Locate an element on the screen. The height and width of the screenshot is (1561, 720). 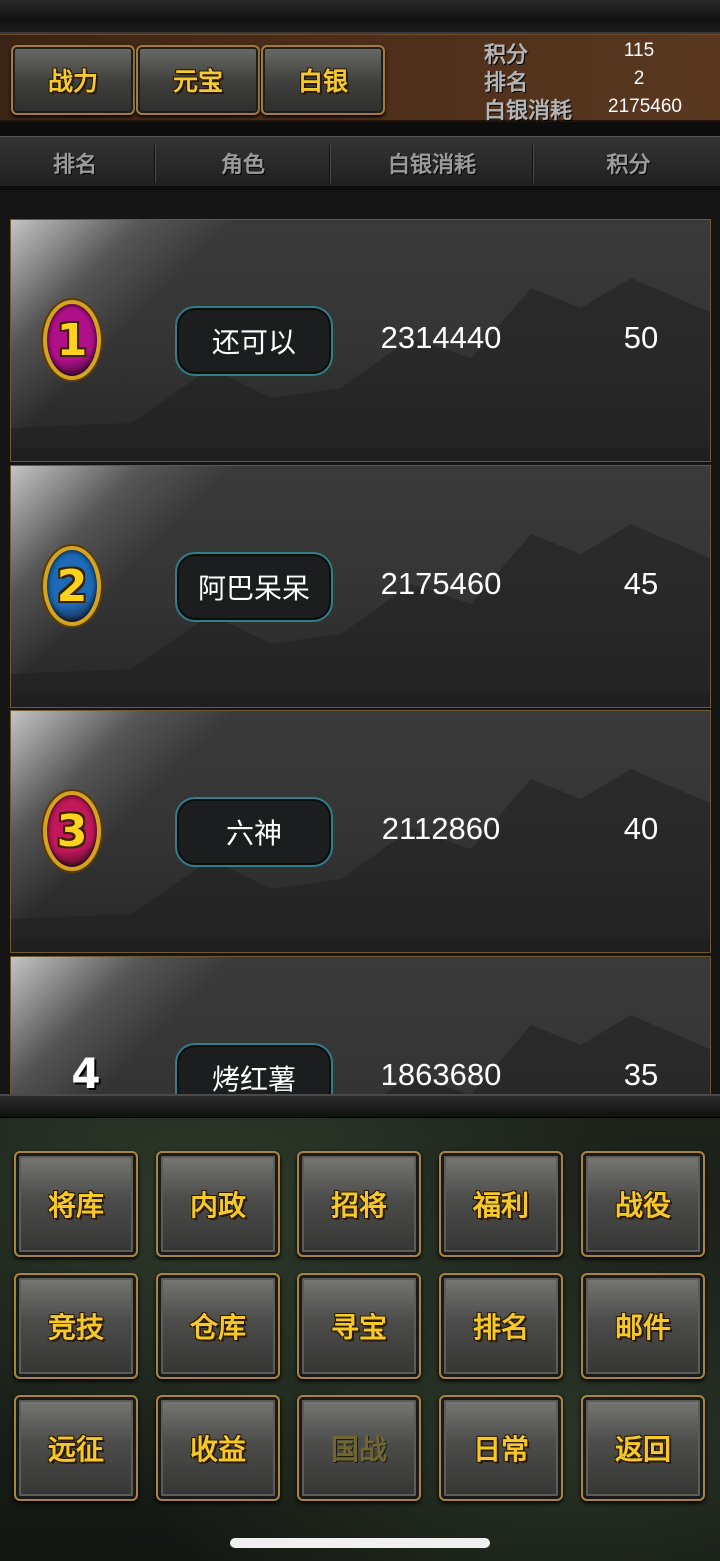
header-bar: 战力 元宝 白银 积分 115 排名 2 白银消耗 2175460 is located at coordinates (360, 79).